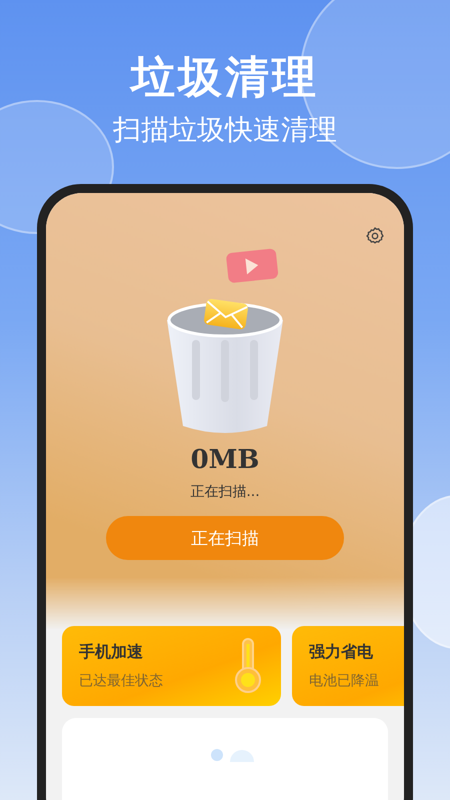 The height and width of the screenshot is (800, 450). I want to click on settings-icon, so click(375, 236).